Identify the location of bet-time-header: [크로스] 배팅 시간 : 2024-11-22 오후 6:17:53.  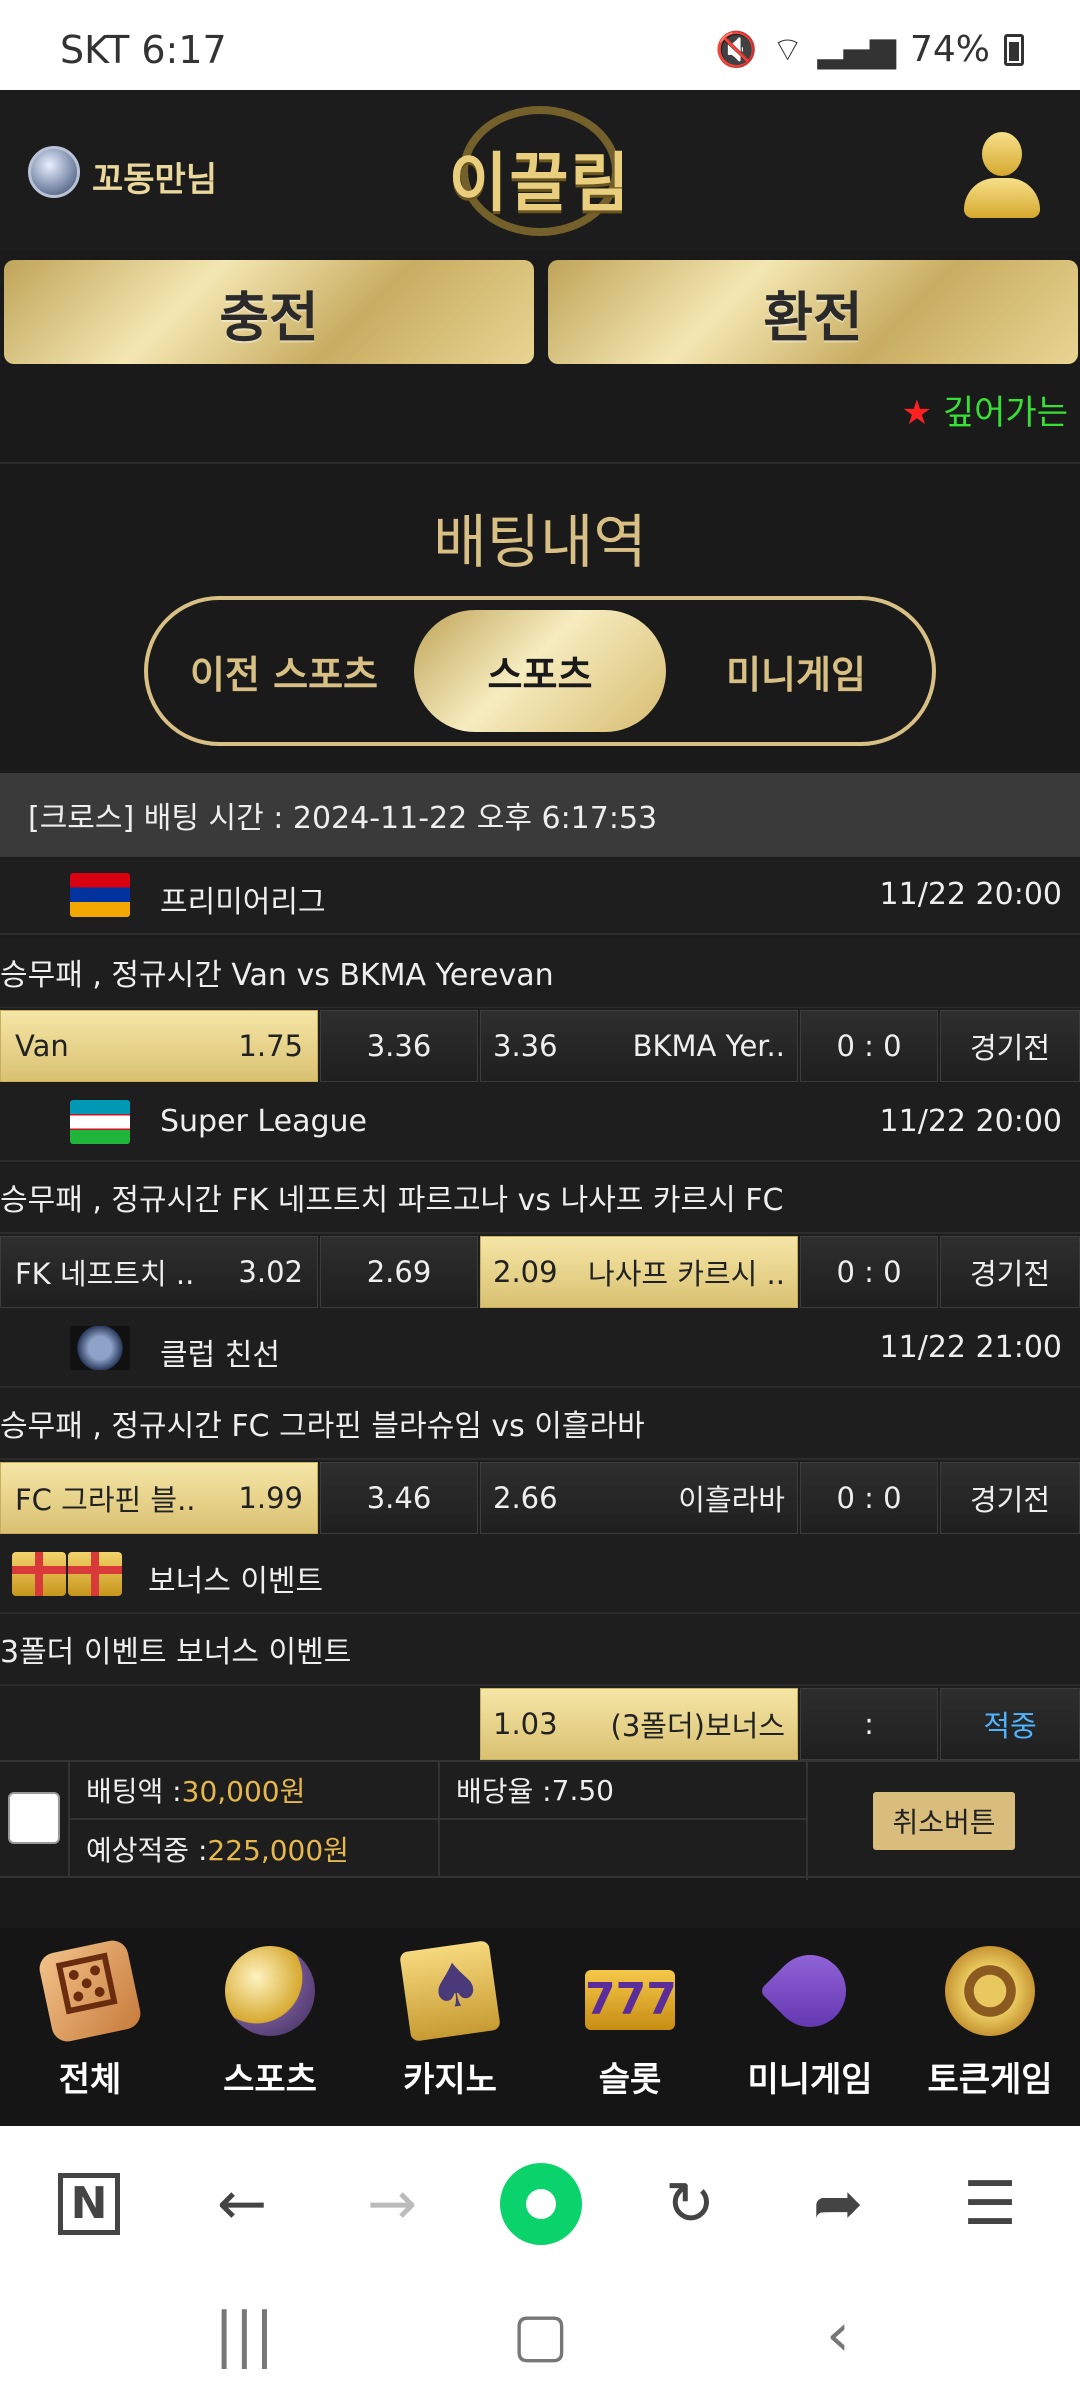
(540, 815).